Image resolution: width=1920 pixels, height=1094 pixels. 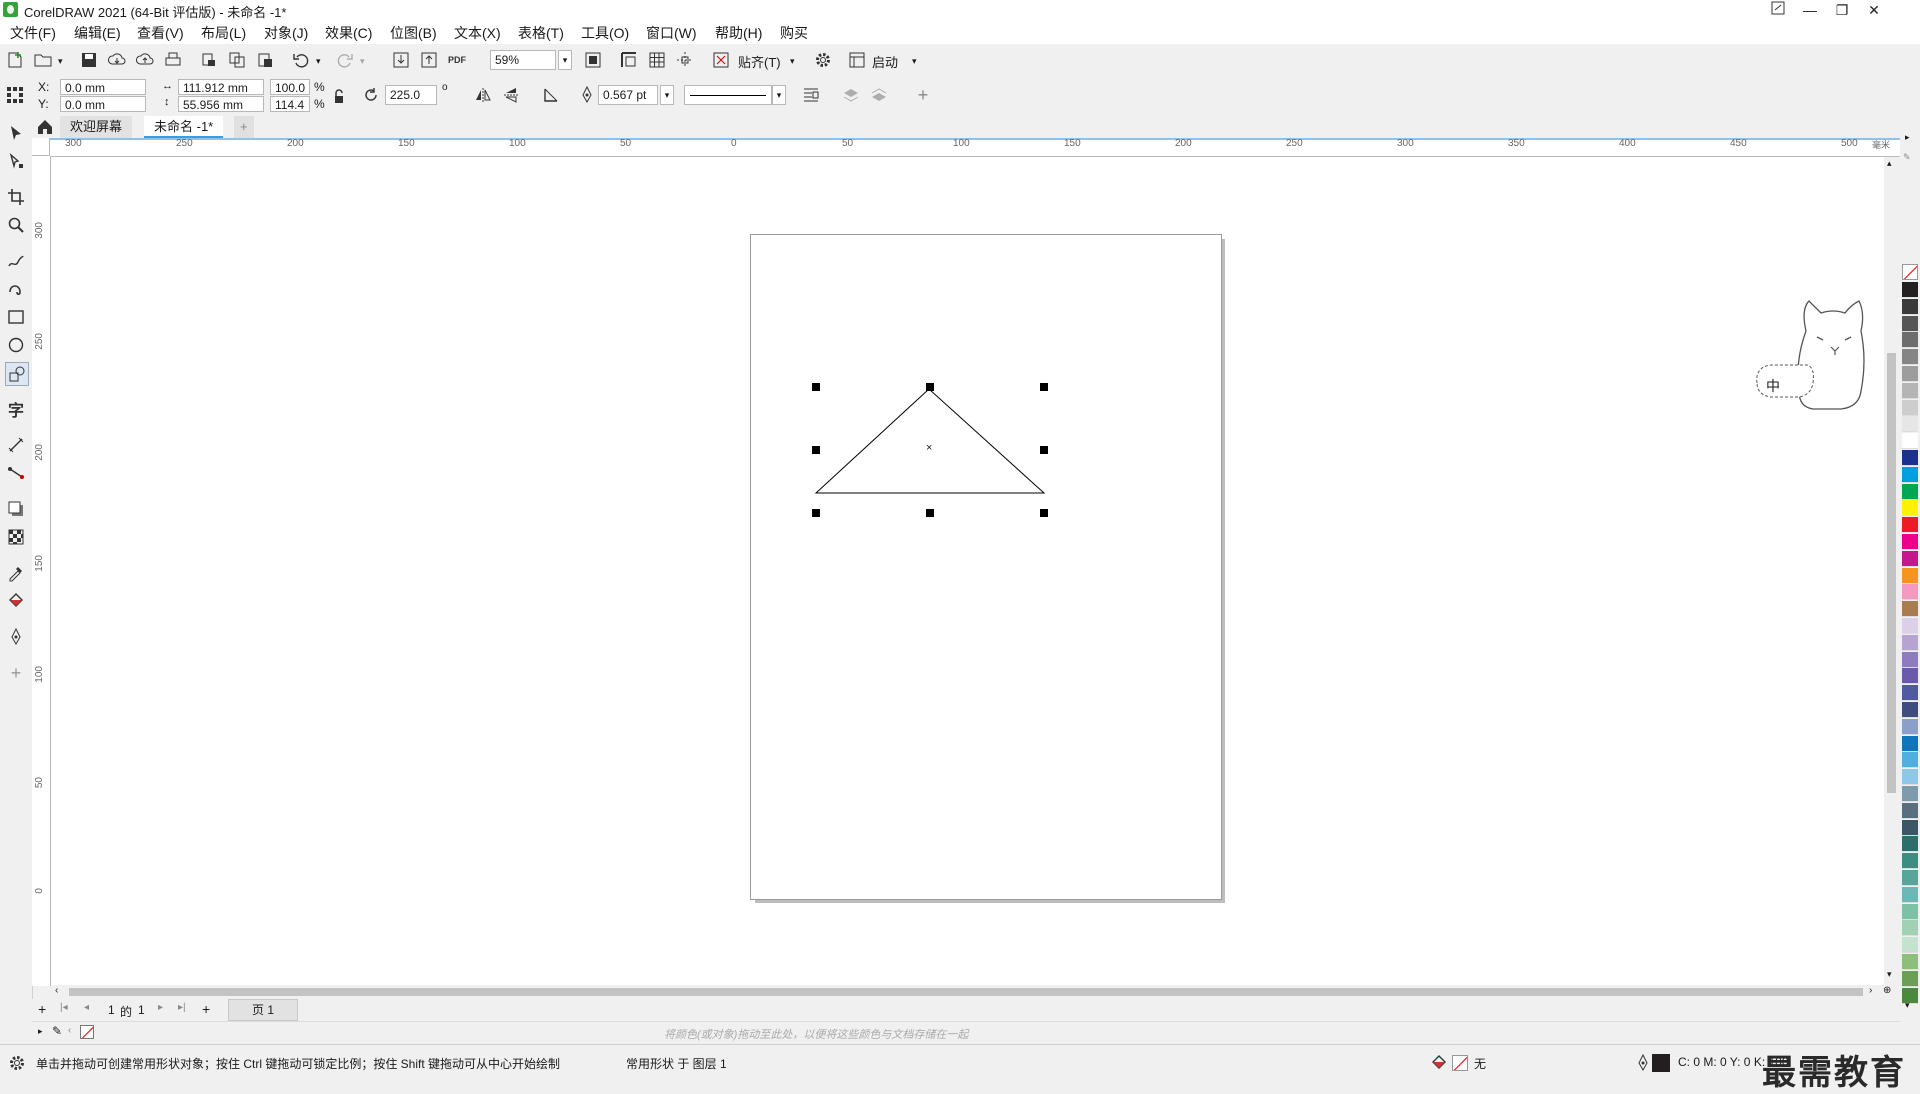 I want to click on ruler-origin-icon, so click(x=41, y=147).